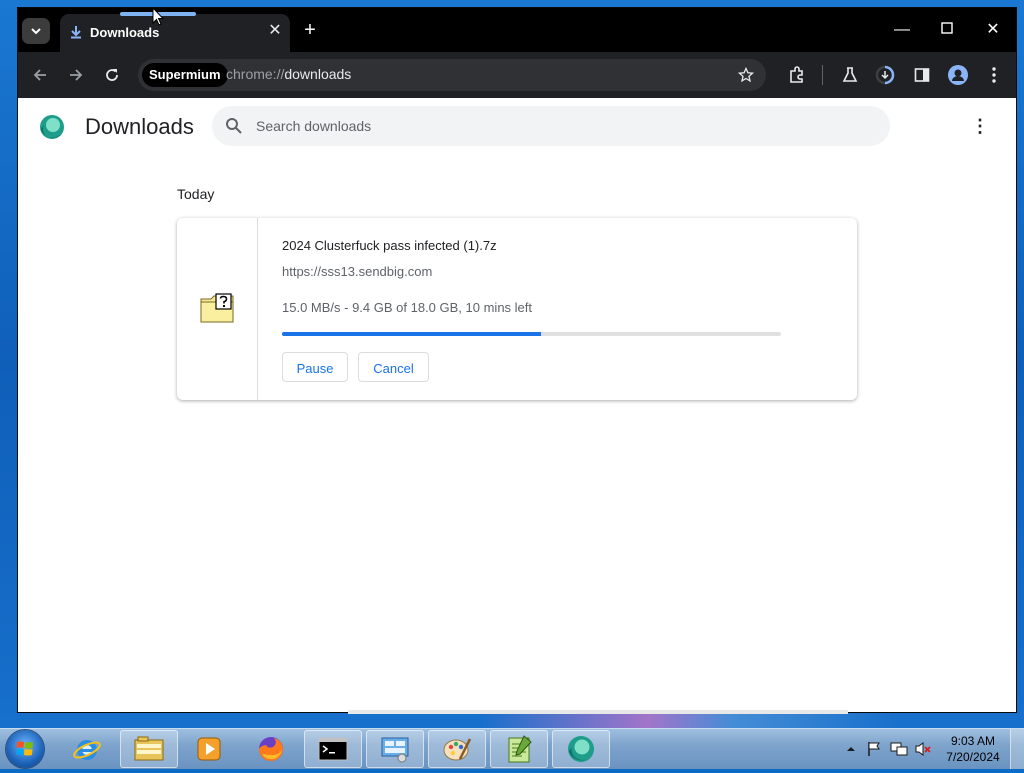 Image resolution: width=1024 pixels, height=773 pixels. Describe the element at coordinates (598, 712) in the screenshot. I see `horizontal-scrollbar` at that location.